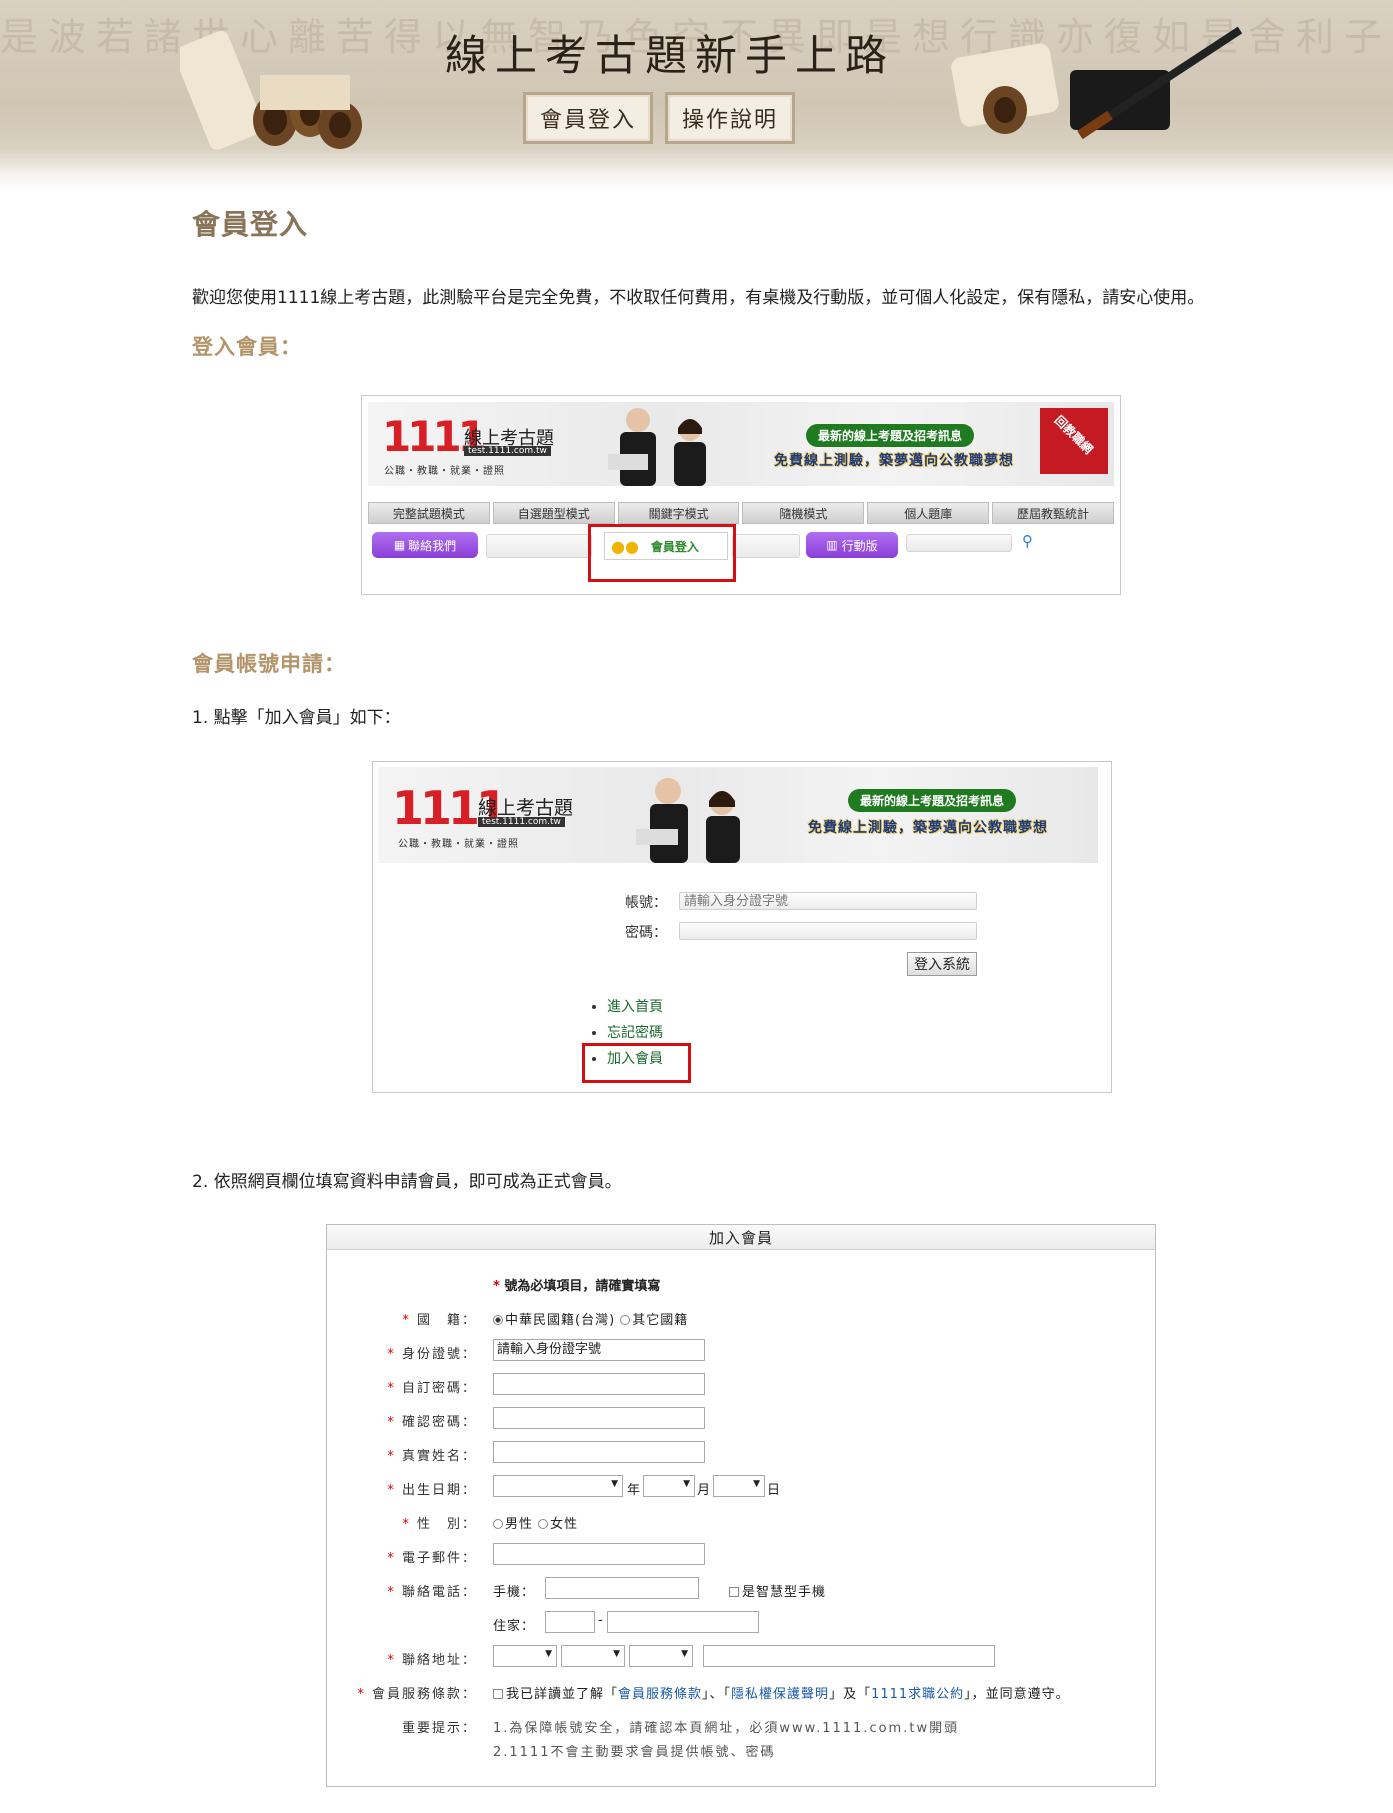  What do you see at coordinates (959, 543) in the screenshot?
I see `search-input` at bounding box center [959, 543].